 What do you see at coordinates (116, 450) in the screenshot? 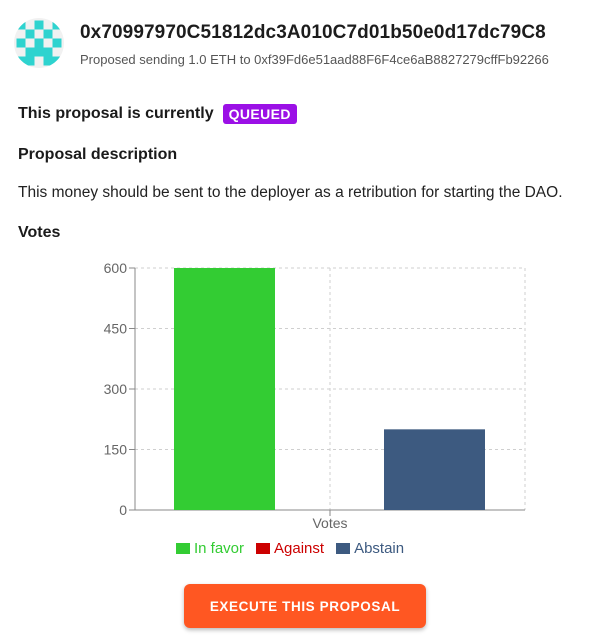
I see `y-tick-label: 150` at bounding box center [116, 450].